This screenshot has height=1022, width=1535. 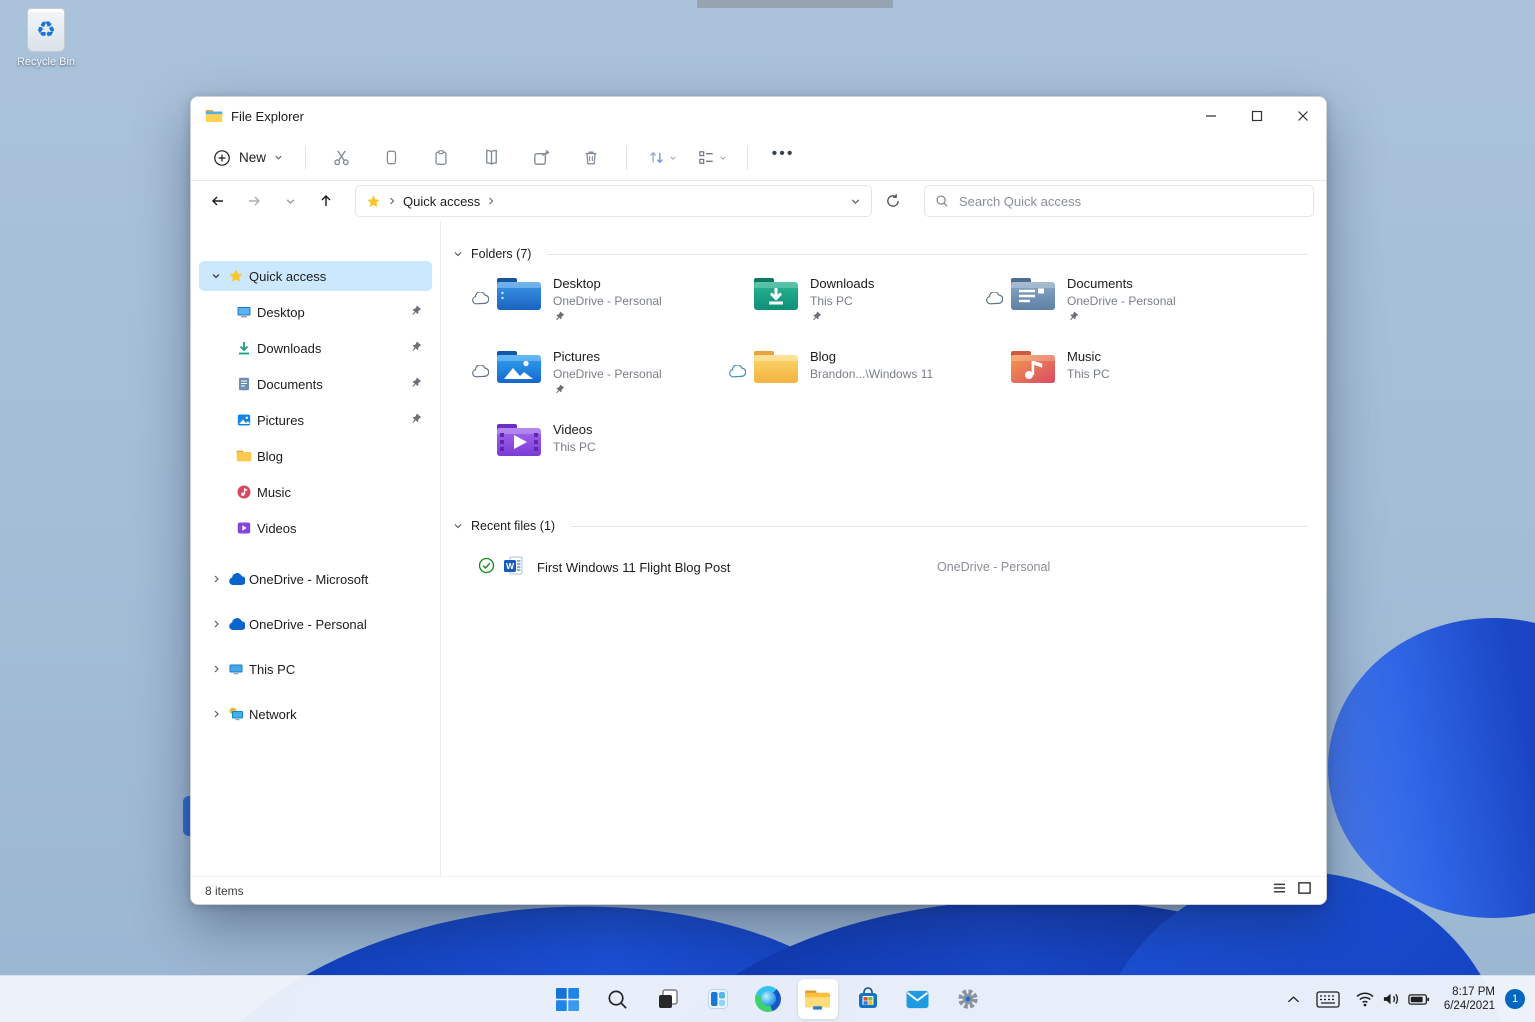 What do you see at coordinates (46, 62) in the screenshot?
I see `recycle-bin-label: Recycle Bin` at bounding box center [46, 62].